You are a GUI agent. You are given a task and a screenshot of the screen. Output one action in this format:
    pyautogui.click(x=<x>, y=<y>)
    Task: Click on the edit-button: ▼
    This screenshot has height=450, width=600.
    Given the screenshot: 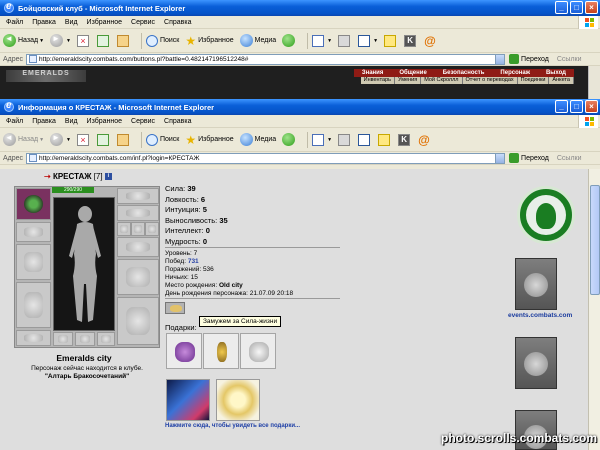 What is the action you would take?
    pyautogui.click(x=368, y=40)
    